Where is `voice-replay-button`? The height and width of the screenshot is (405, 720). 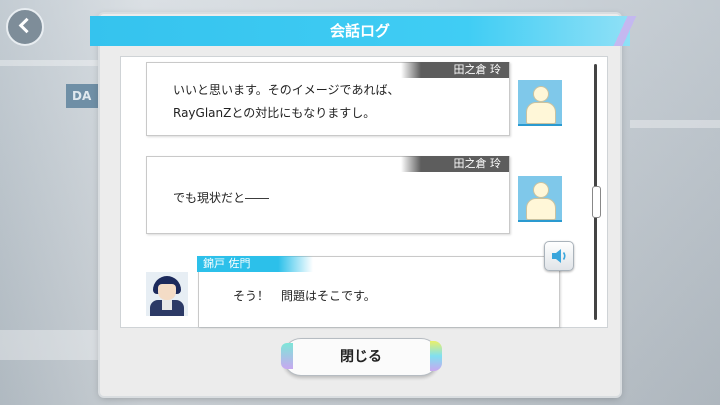 voice-replay-button is located at coordinates (559, 256).